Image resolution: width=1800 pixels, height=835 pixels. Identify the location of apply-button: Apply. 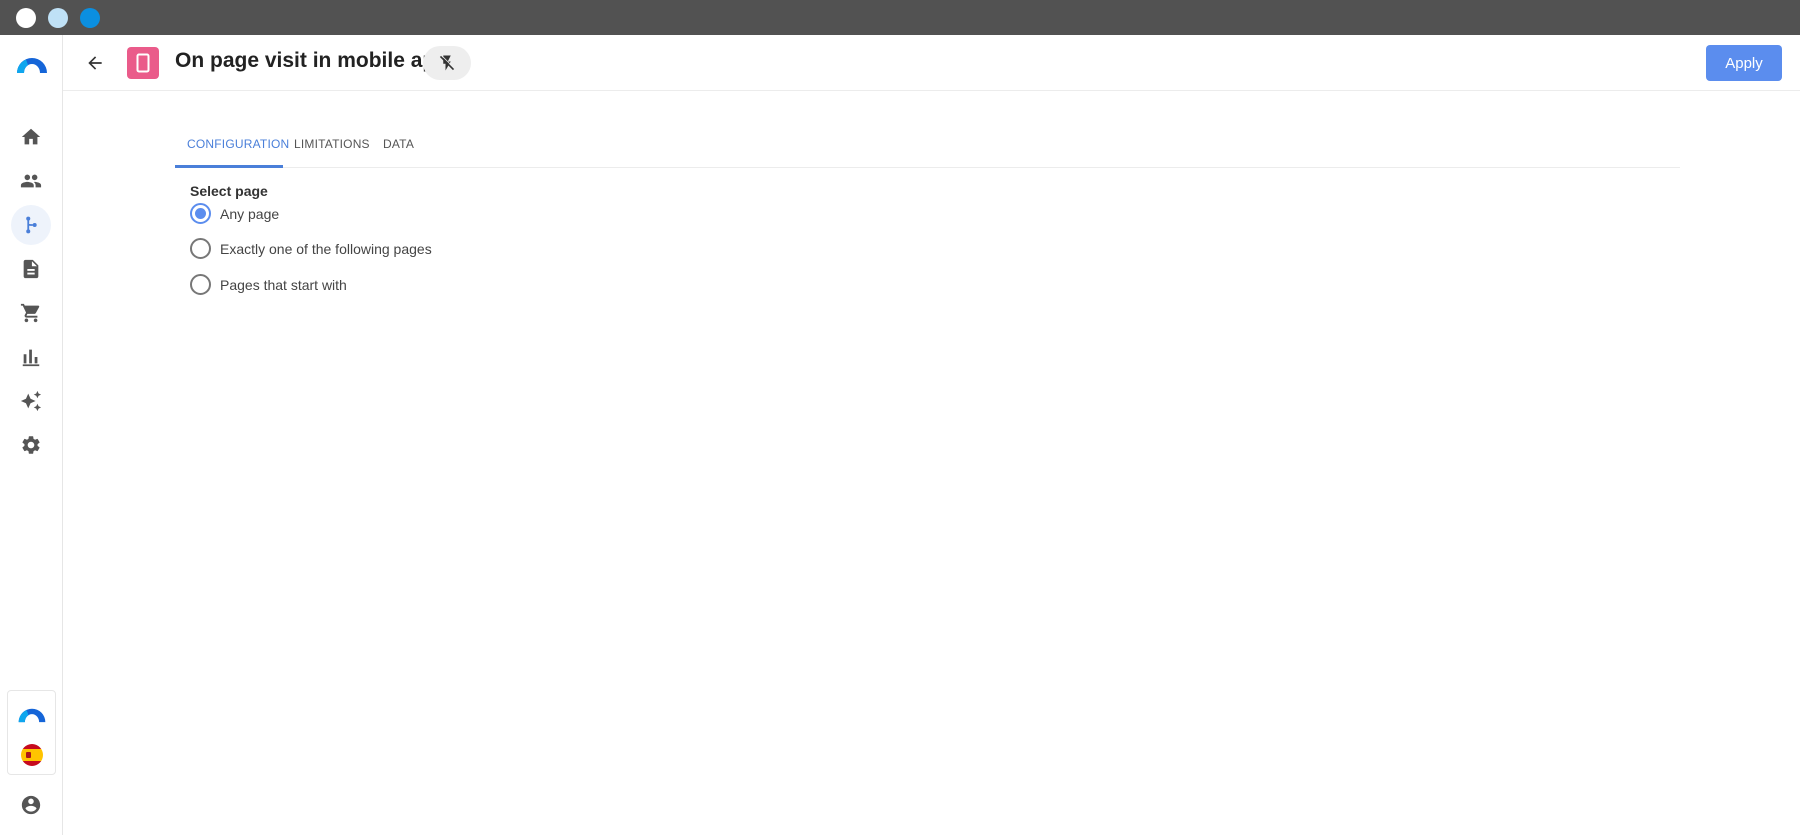
(1744, 63).